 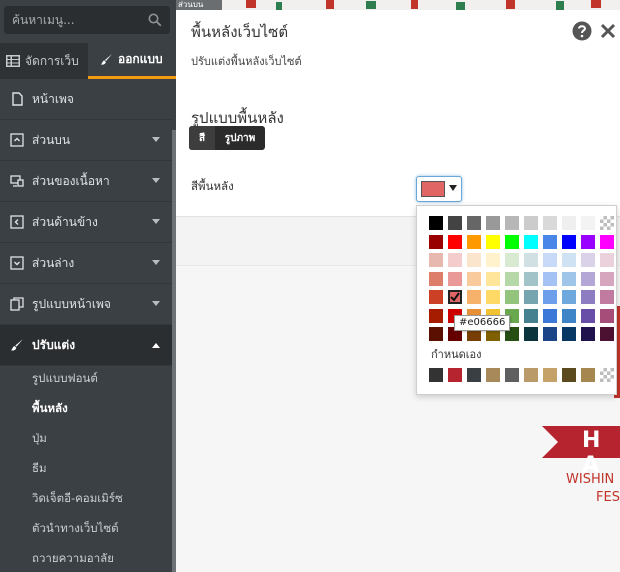 What do you see at coordinates (44, 61) in the screenshot?
I see `tab-manage-website: จัดการเว็บ` at bounding box center [44, 61].